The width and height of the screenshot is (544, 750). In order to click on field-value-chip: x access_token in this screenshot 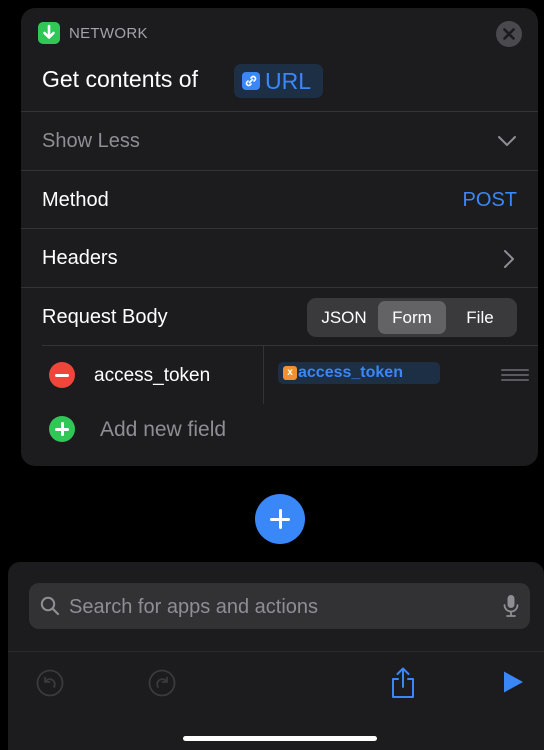, I will do `click(359, 373)`.